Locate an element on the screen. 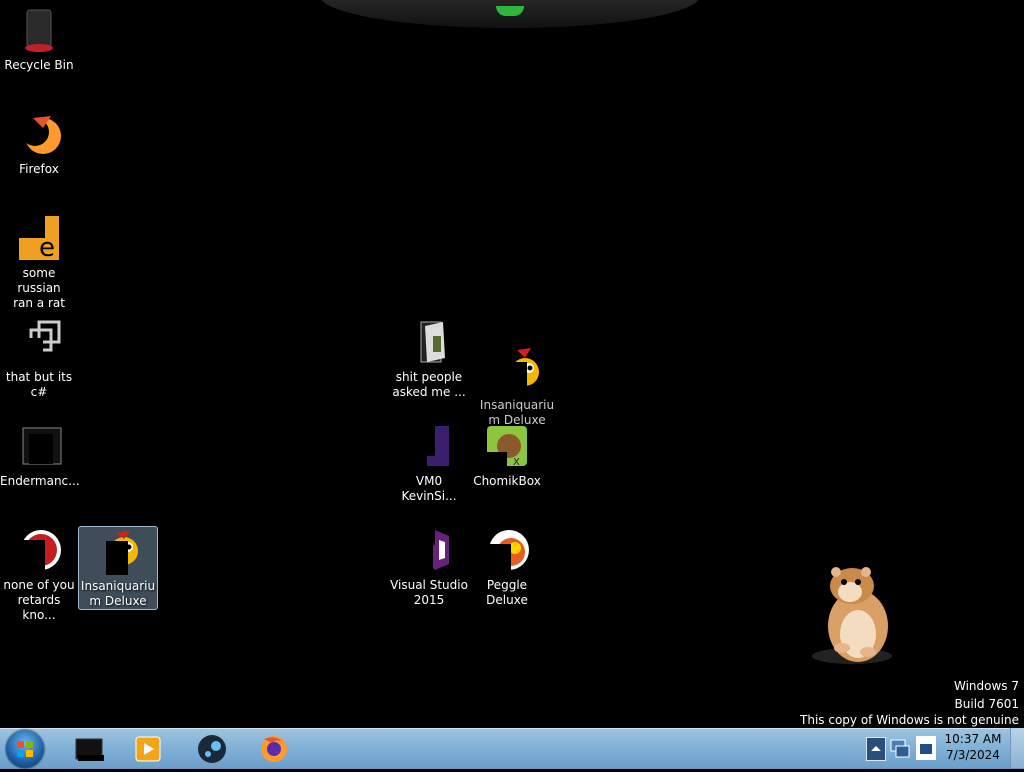  clock-date: 7/3/2024 is located at coordinates (973, 755).